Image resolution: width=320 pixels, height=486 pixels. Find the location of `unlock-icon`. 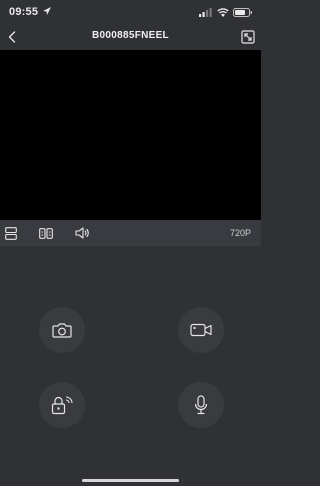

unlock-icon is located at coordinates (62, 405).